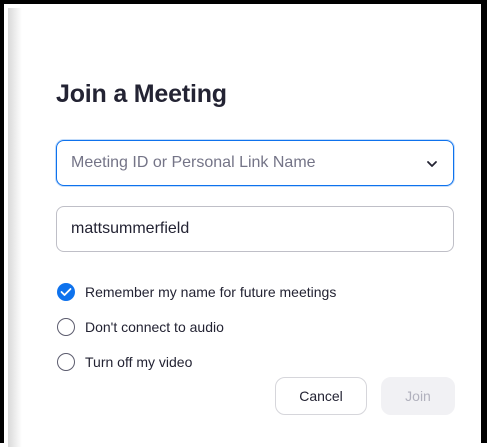 The image size is (487, 447). What do you see at coordinates (141, 94) in the screenshot?
I see `dialog-title: Join a Meeting` at bounding box center [141, 94].